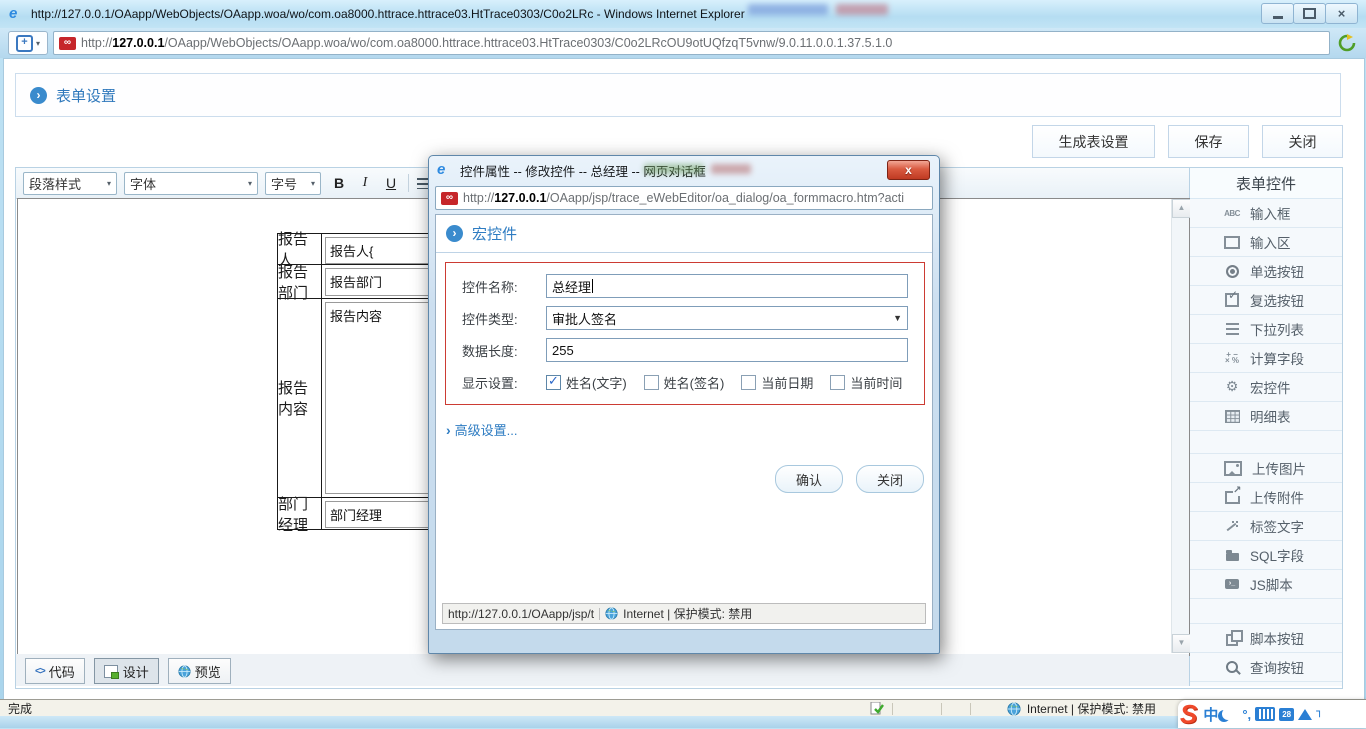  Describe the element at coordinates (490, 319) in the screenshot. I see `control-type-label: 控件类型:` at that location.